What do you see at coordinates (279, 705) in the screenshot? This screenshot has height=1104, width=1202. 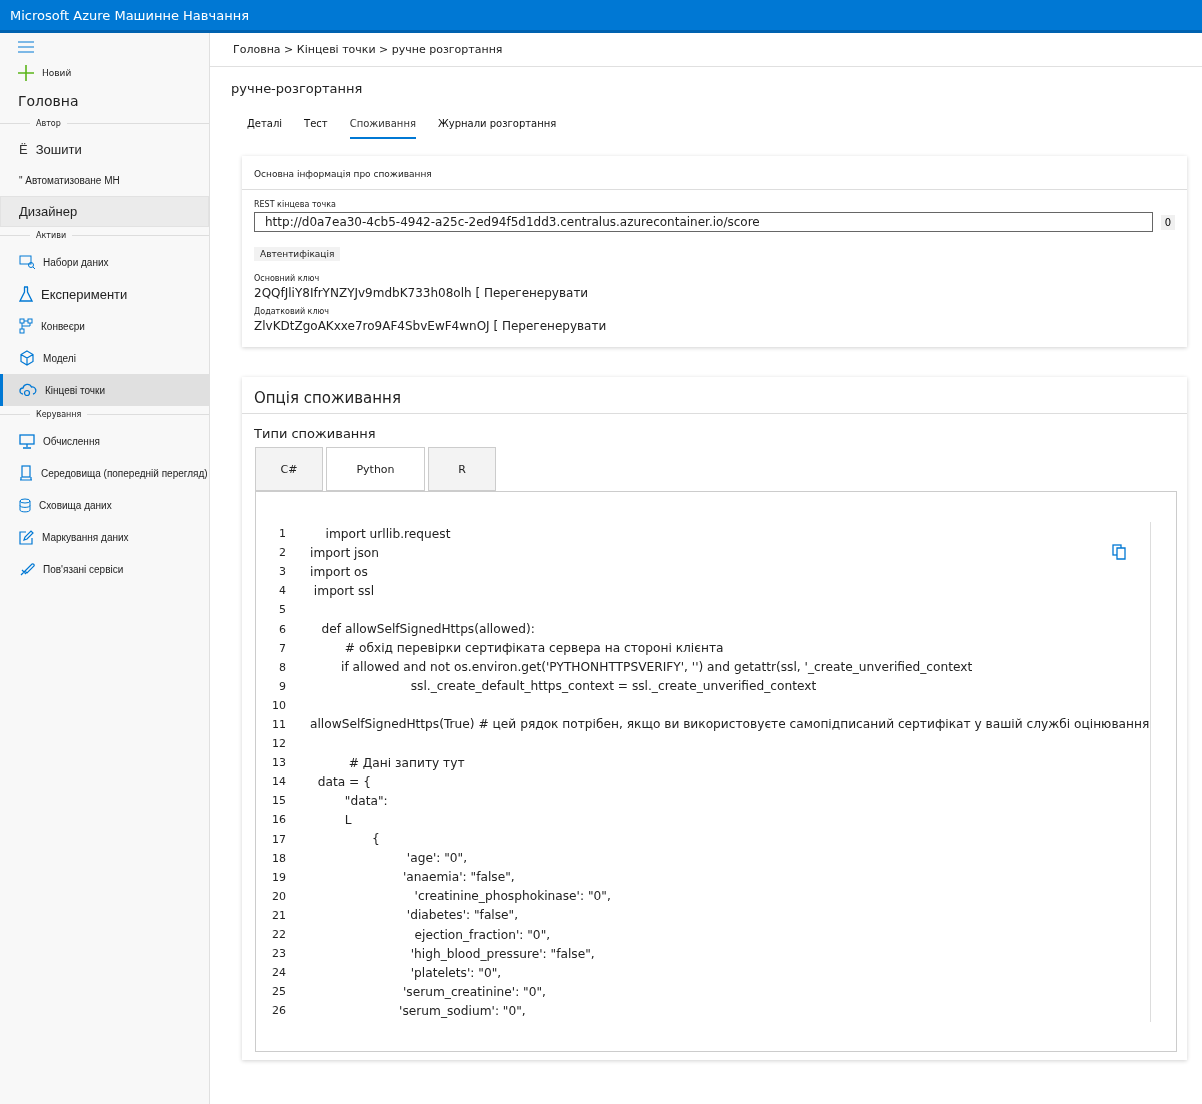 I see `line-number: 10` at bounding box center [279, 705].